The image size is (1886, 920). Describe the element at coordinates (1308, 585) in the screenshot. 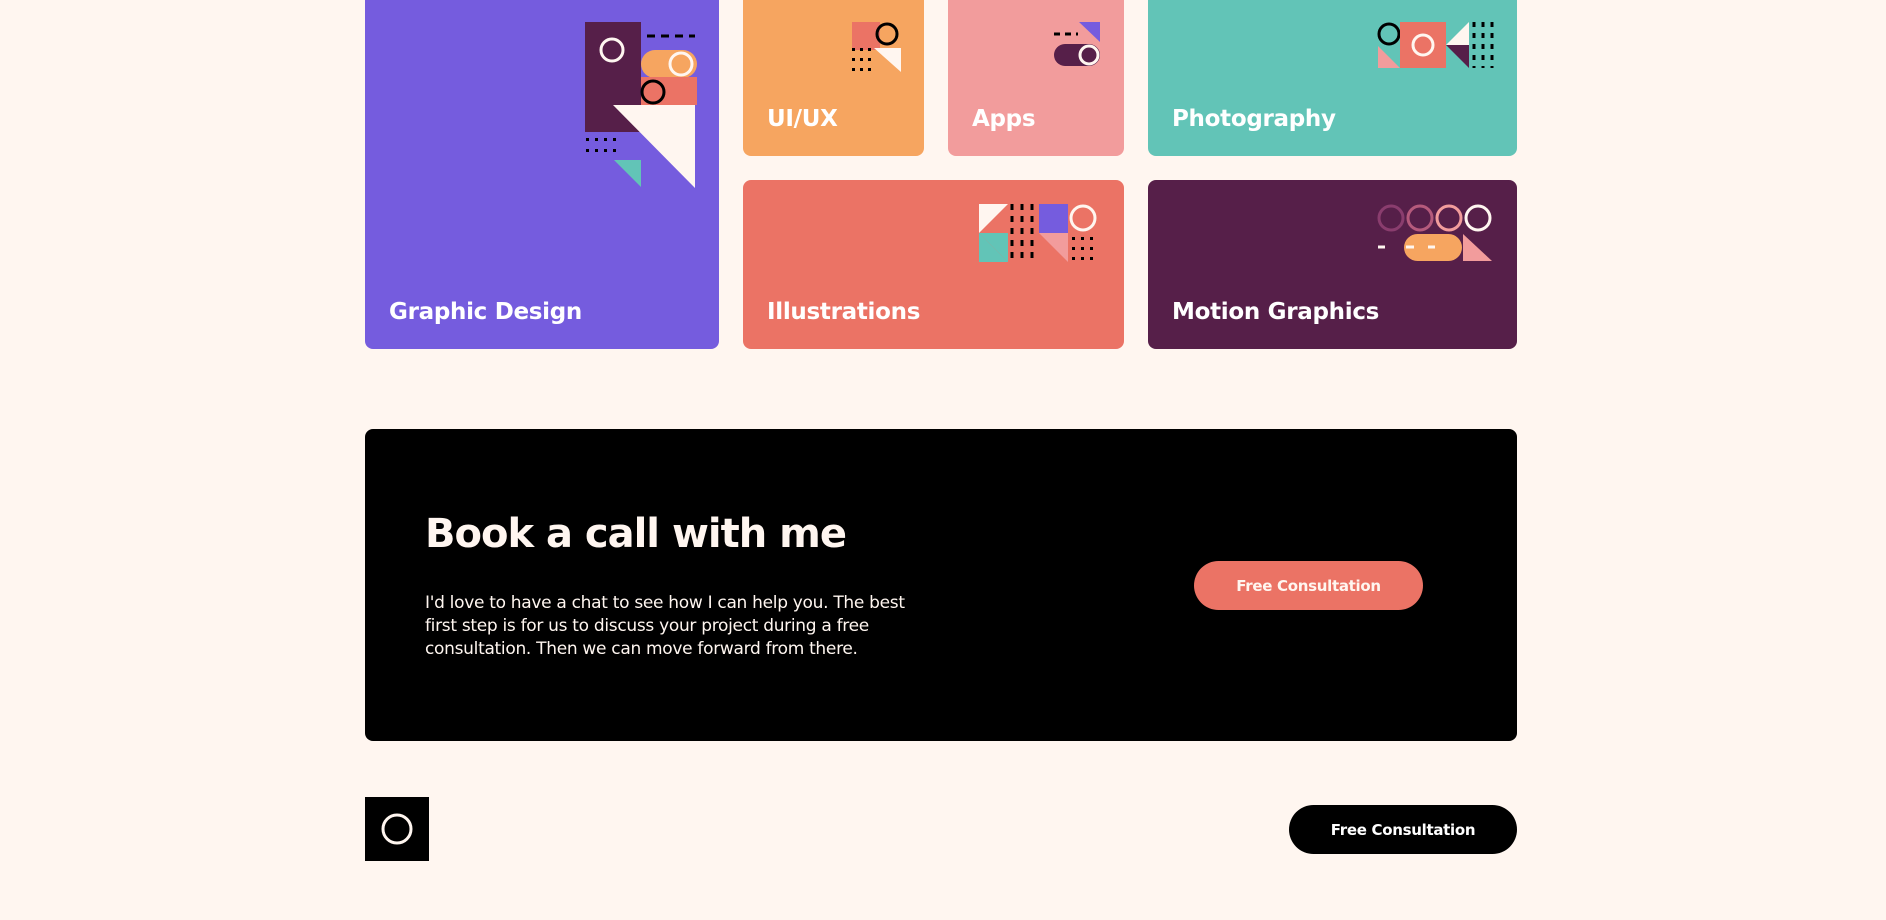

I see `free-consultation-button: Free Consultation` at that location.